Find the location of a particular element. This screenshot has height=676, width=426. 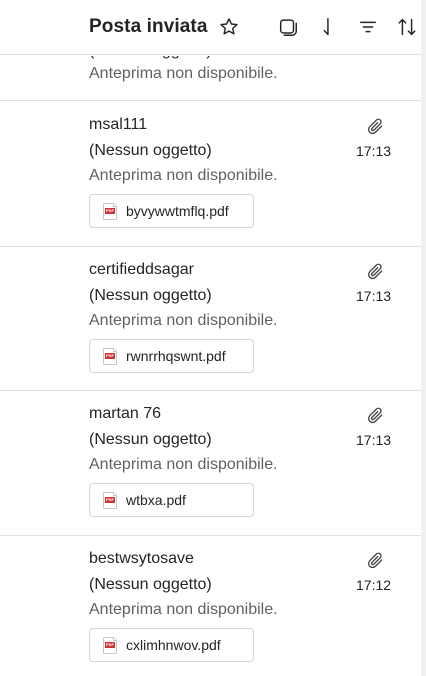

sort-icon is located at coordinates (407, 27).